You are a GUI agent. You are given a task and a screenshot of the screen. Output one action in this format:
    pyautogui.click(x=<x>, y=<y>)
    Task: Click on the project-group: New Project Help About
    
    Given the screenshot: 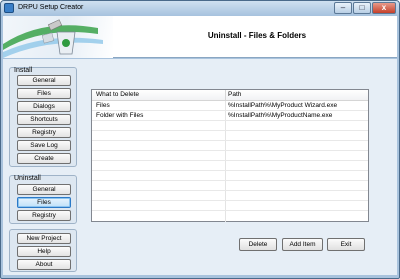 What is the action you would take?
    pyautogui.click(x=43, y=250)
    